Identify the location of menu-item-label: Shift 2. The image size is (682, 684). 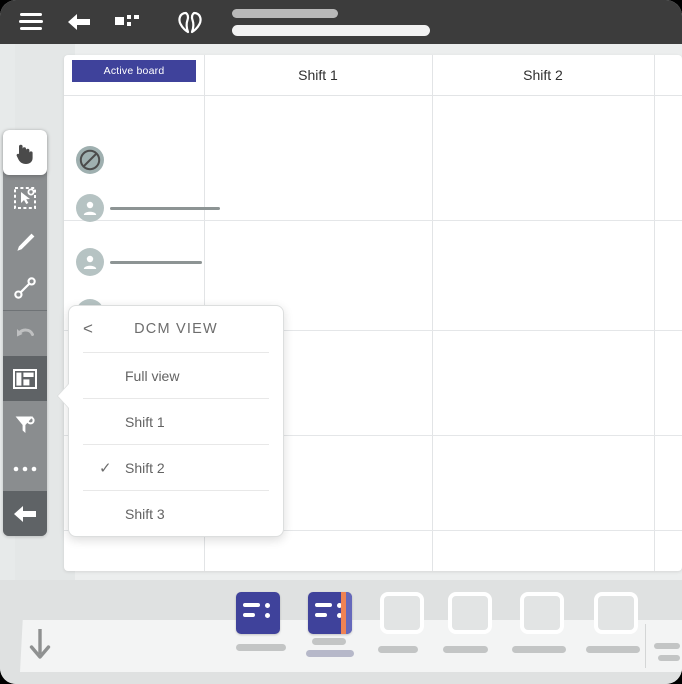
(145, 467).